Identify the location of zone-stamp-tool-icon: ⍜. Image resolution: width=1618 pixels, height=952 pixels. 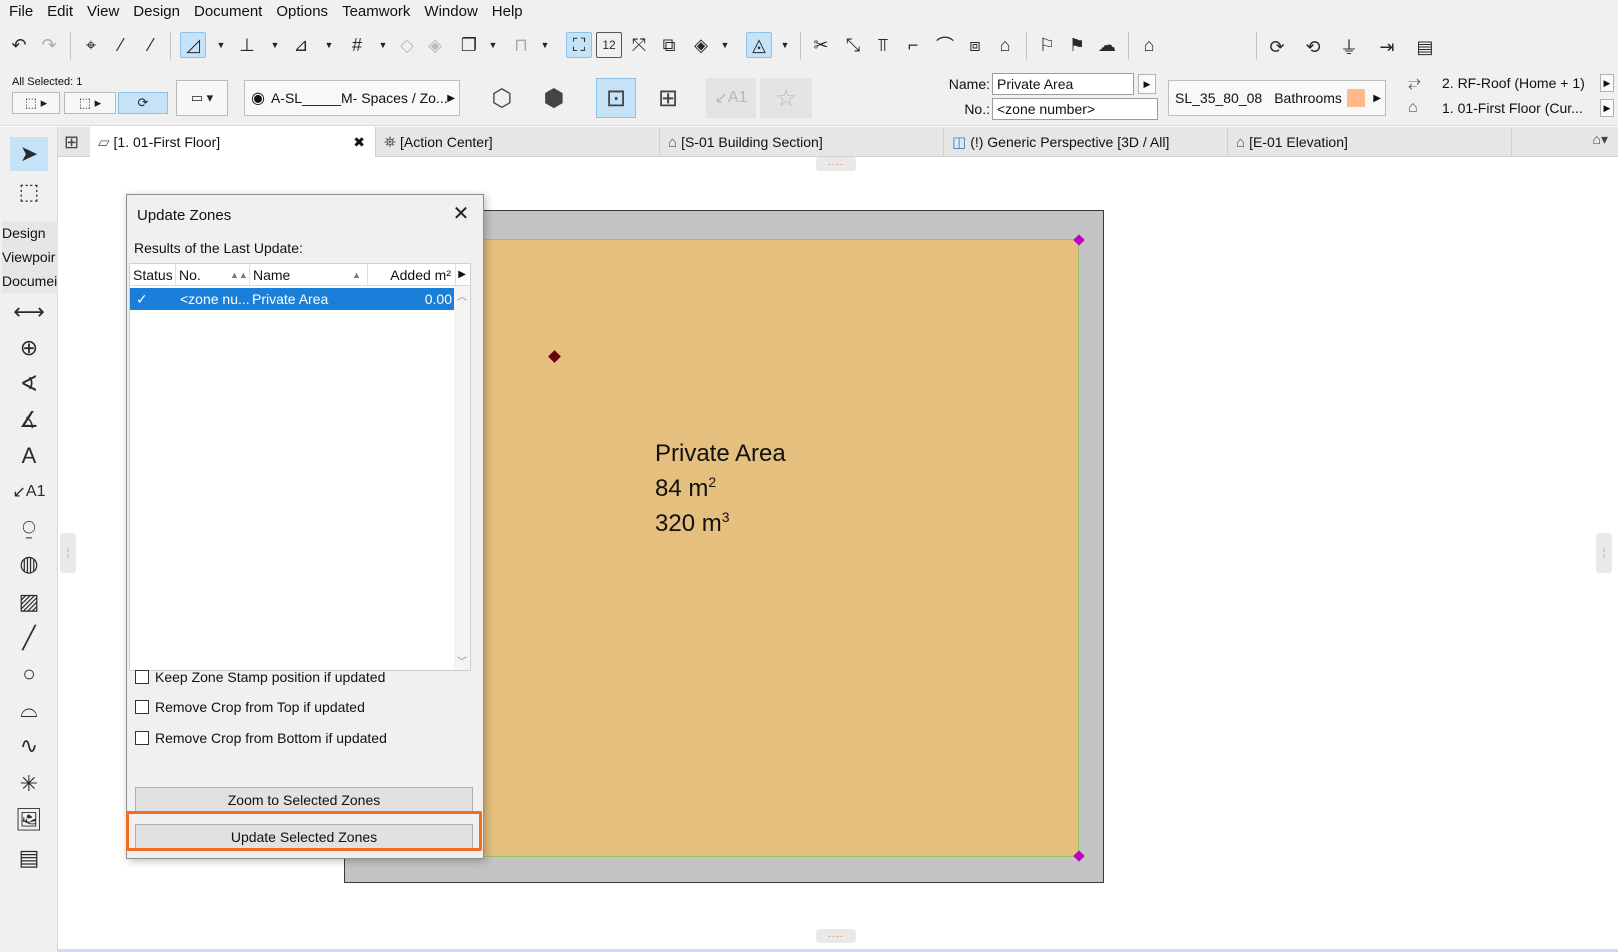
(29, 528).